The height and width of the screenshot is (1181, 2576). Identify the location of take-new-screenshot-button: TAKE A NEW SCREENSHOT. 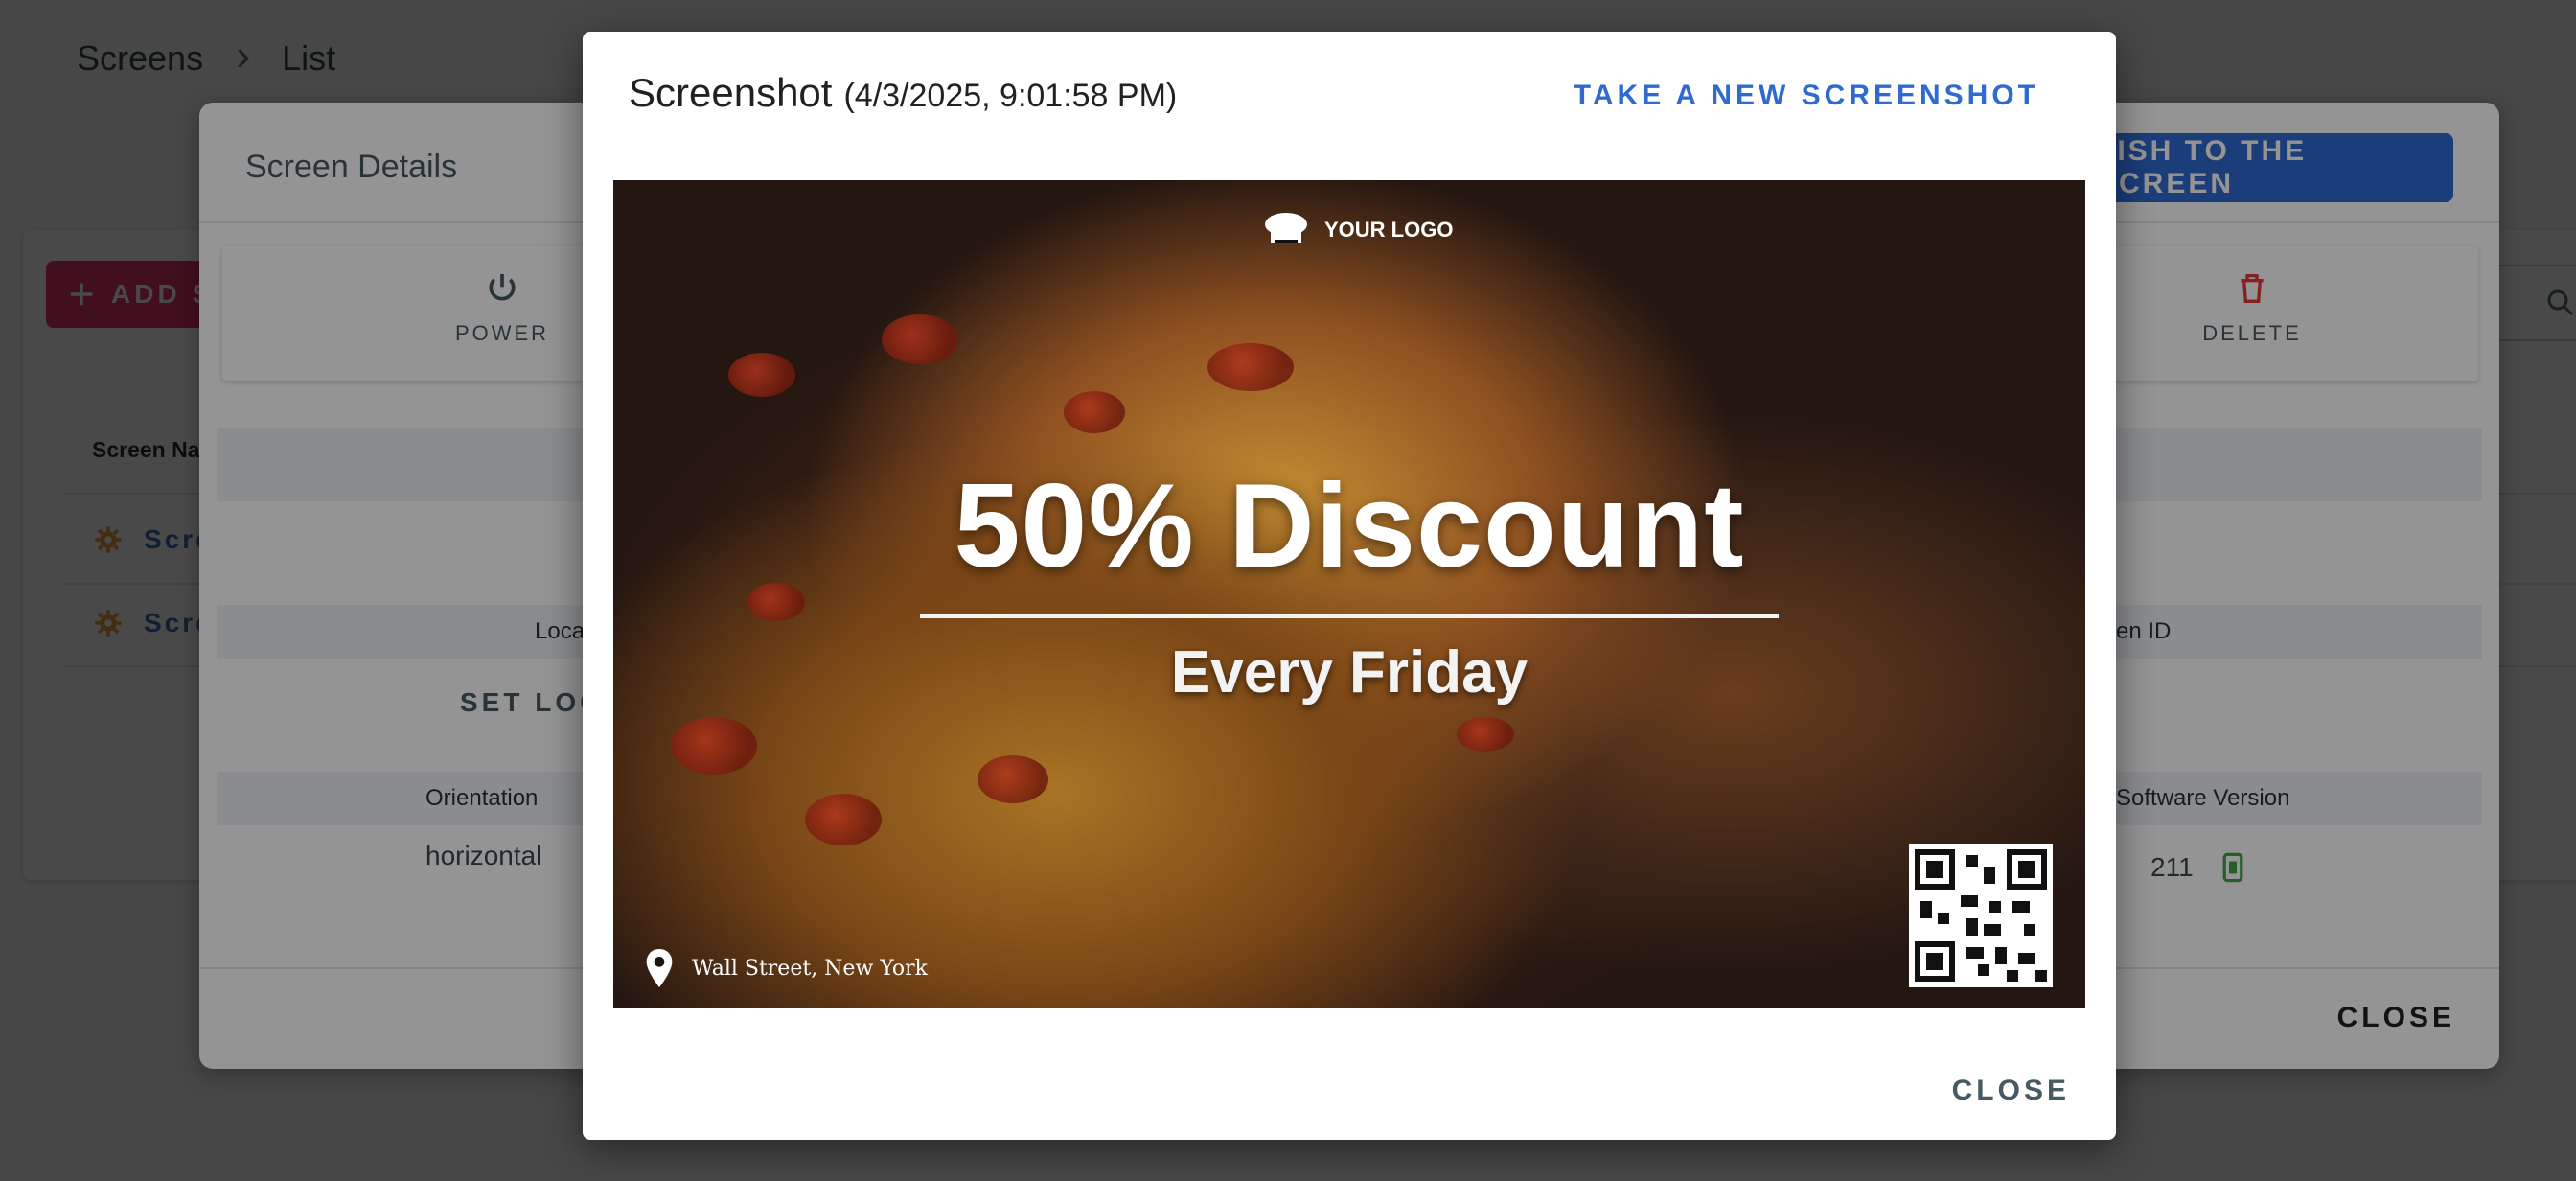
(1806, 96).